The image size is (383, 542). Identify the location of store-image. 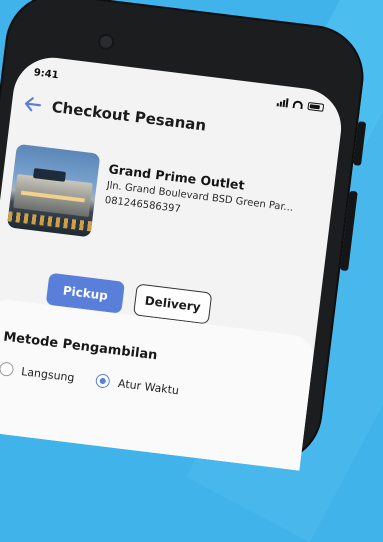
(53, 190).